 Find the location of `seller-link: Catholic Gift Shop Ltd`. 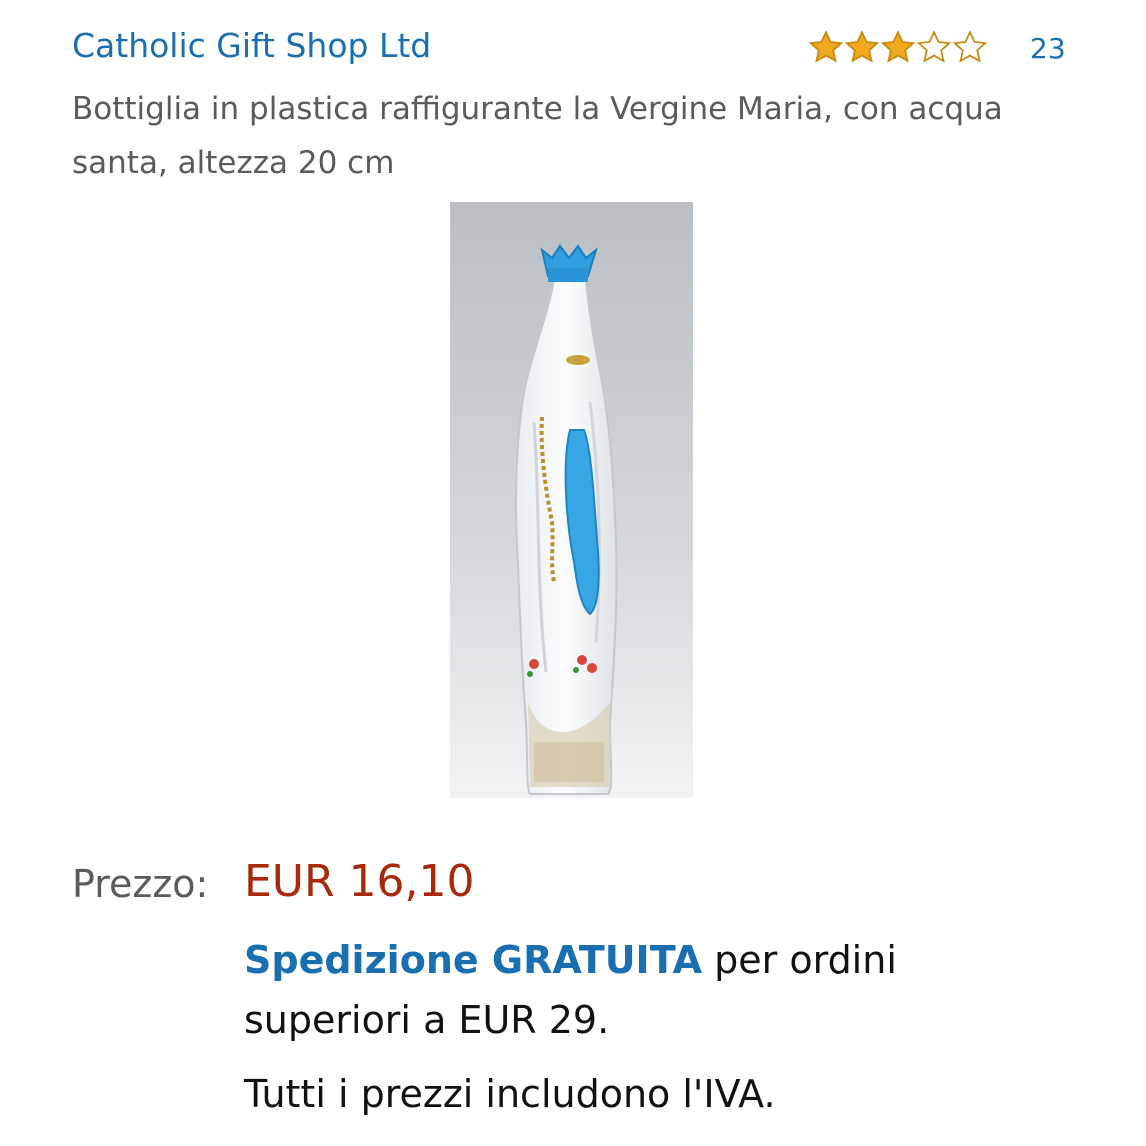

seller-link: Catholic Gift Shop Ltd is located at coordinates (251, 45).